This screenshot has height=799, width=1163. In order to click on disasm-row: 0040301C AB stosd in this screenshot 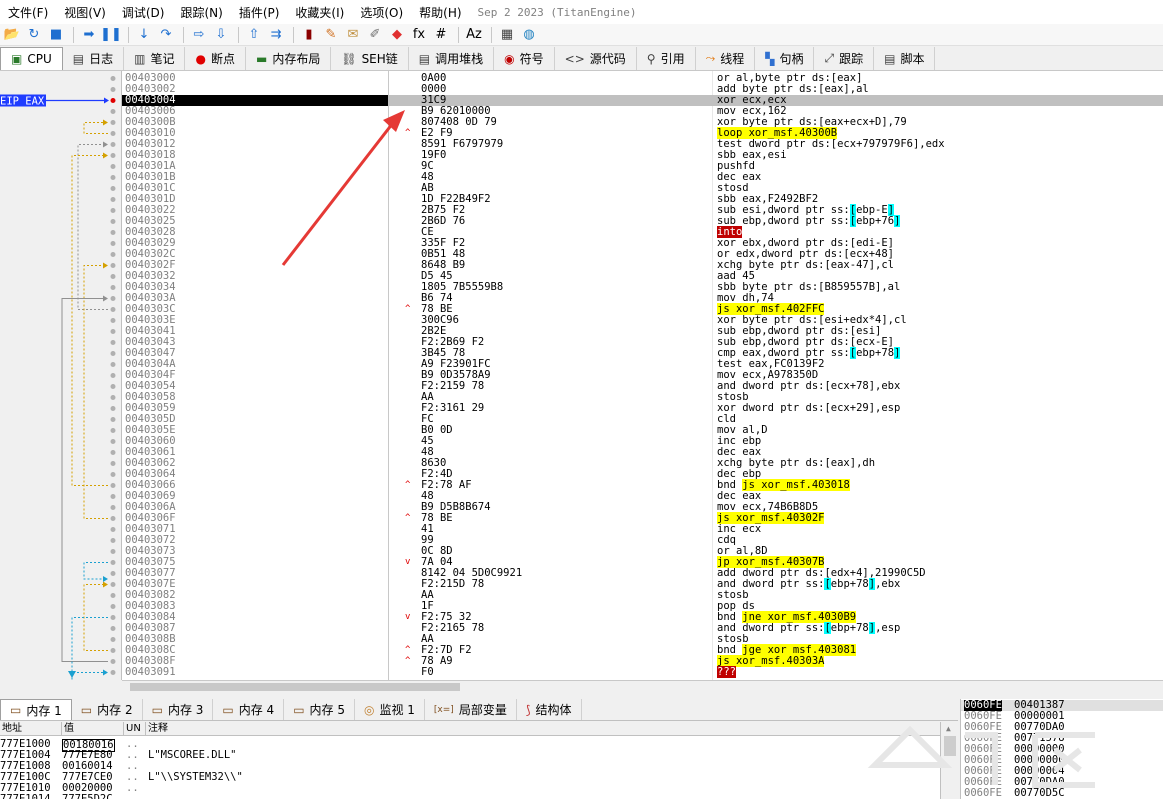, I will do `click(642, 188)`.